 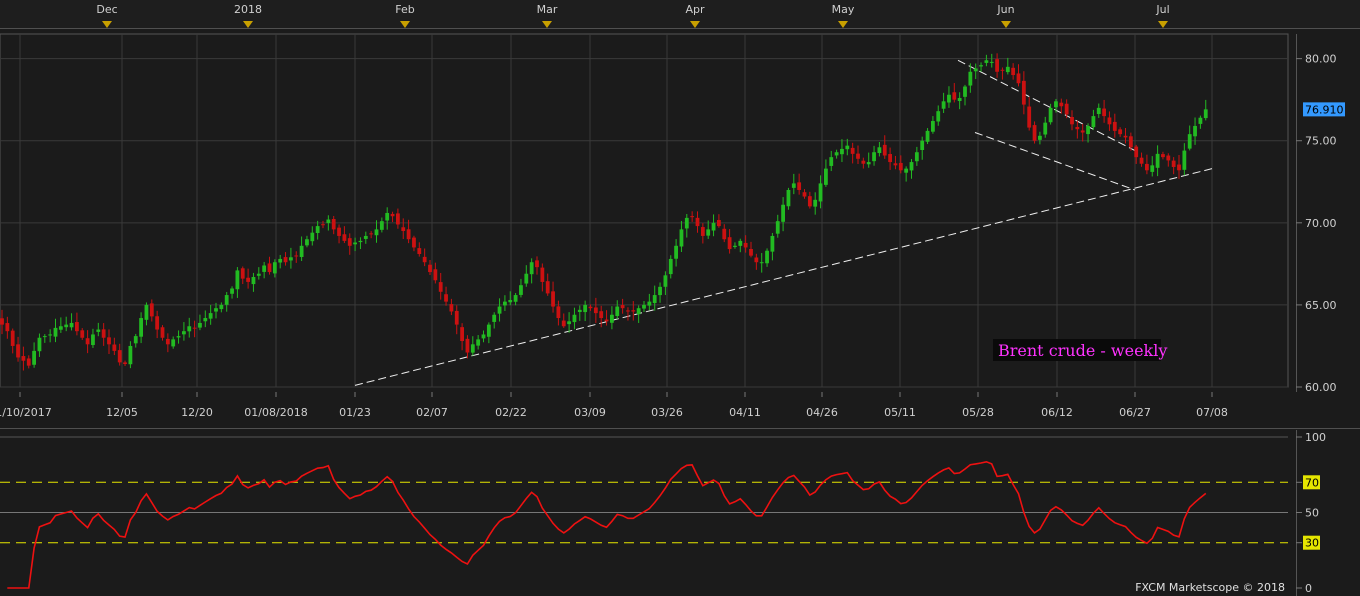 What do you see at coordinates (1046, 105) in the screenshot?
I see `trend-line` at bounding box center [1046, 105].